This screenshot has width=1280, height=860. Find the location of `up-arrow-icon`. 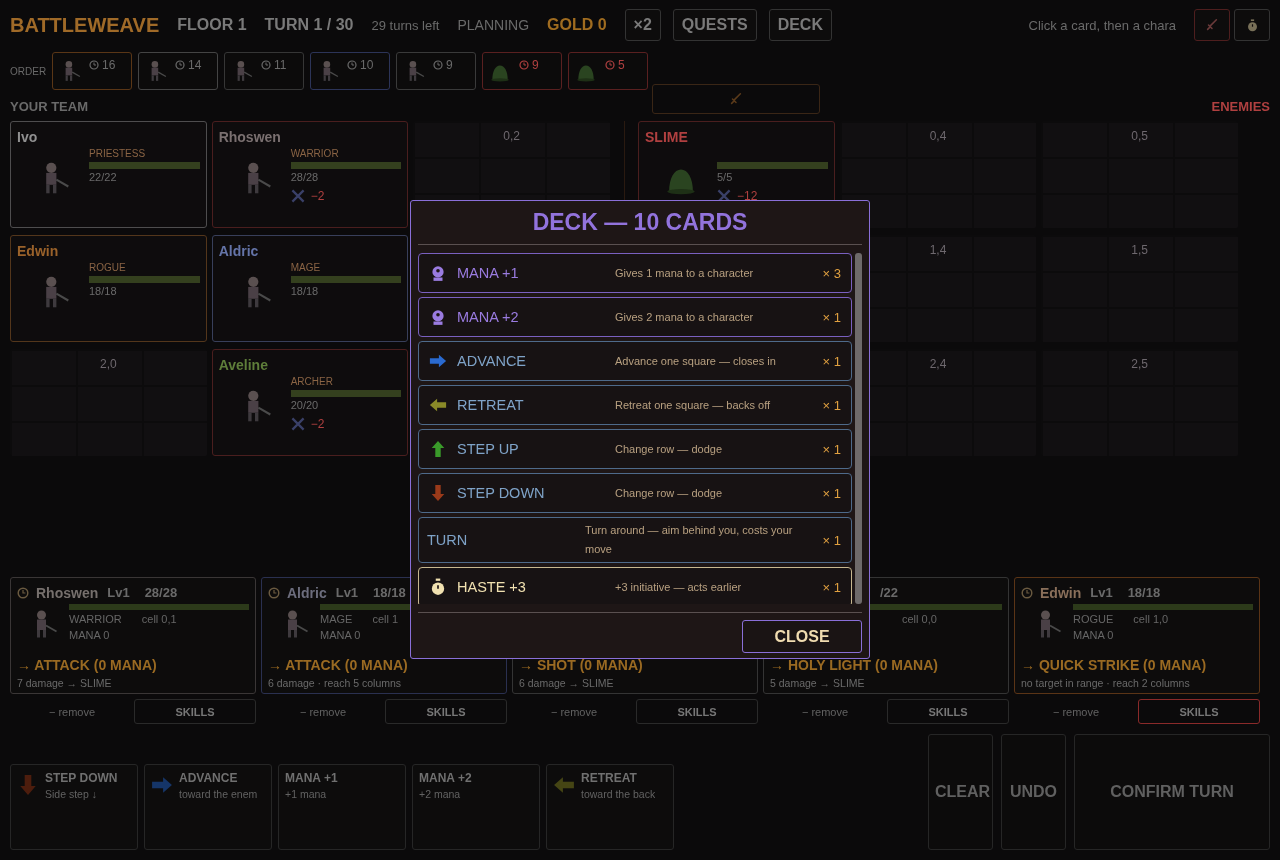

up-arrow-icon is located at coordinates (438, 449).